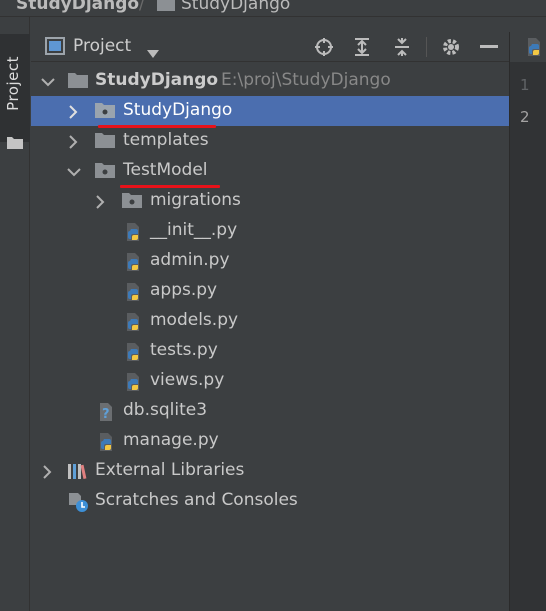 This screenshot has width=546, height=611. I want to click on external-libraries-label: External Libraries, so click(170, 470).